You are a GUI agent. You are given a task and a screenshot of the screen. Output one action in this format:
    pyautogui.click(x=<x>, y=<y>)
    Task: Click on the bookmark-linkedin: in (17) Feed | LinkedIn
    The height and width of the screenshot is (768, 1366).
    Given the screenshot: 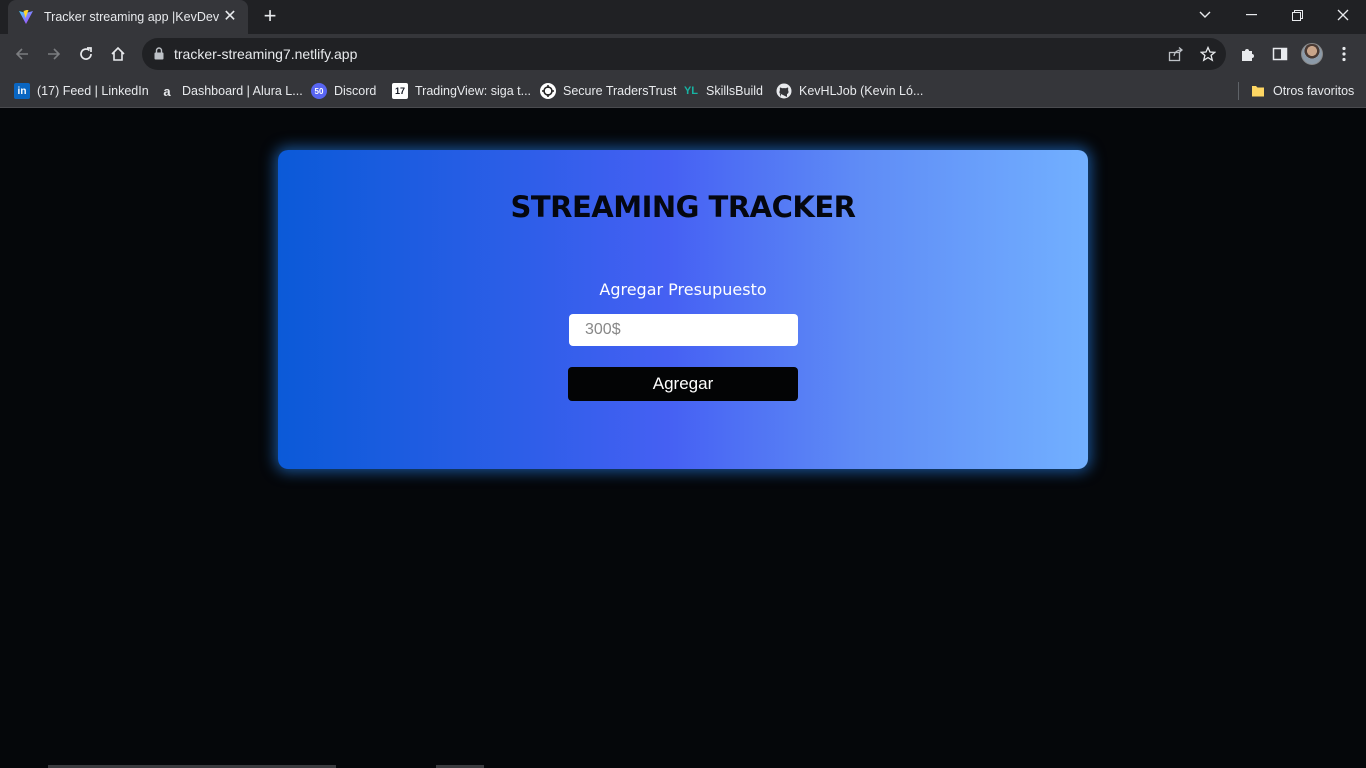 What is the action you would take?
    pyautogui.click(x=81, y=91)
    